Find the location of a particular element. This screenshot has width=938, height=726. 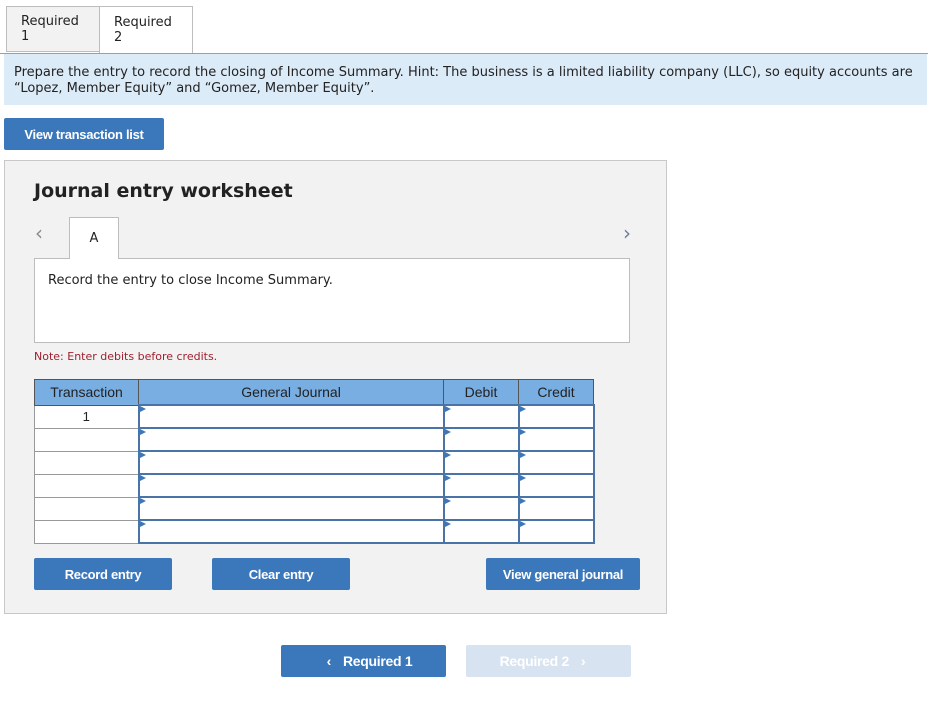

clear-entry-button: Clear entry is located at coordinates (281, 574).